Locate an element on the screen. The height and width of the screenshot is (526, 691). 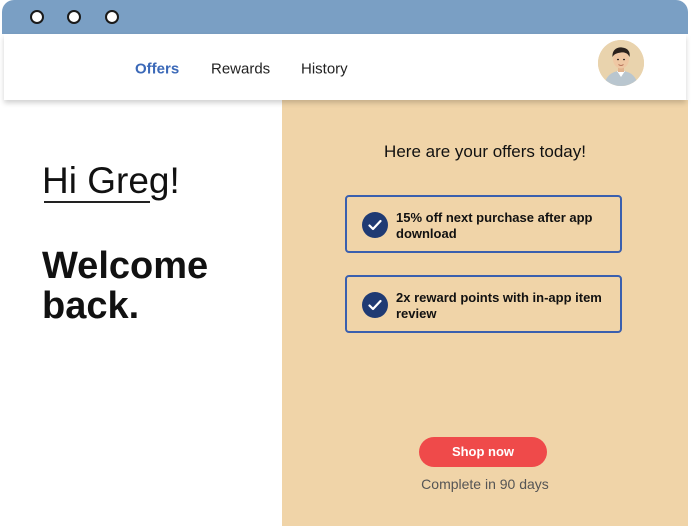
title-bar is located at coordinates (345, 17).